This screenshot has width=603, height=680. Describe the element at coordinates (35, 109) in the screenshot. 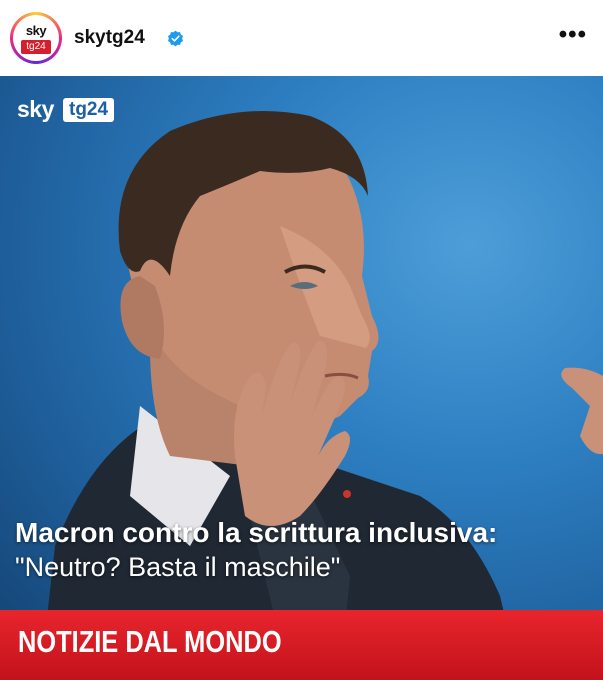

I see `brand-sky-text: sky` at that location.